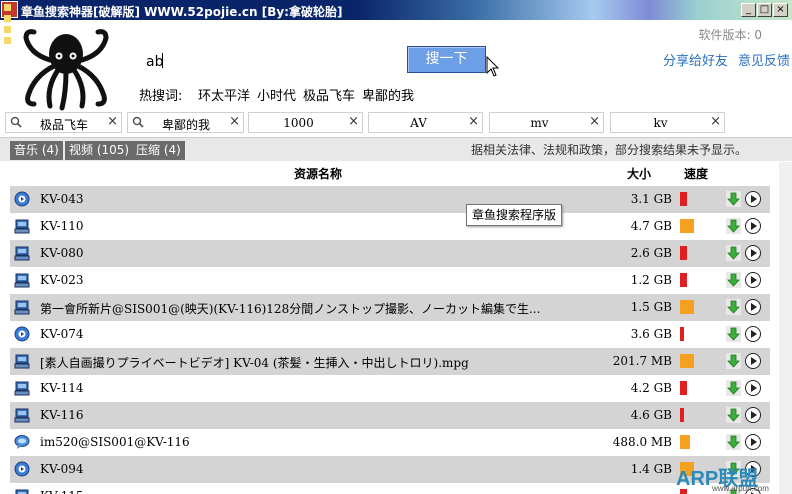 This screenshot has width=792, height=494. I want to click on hot-word-link: 卑鄙的我, so click(388, 94).